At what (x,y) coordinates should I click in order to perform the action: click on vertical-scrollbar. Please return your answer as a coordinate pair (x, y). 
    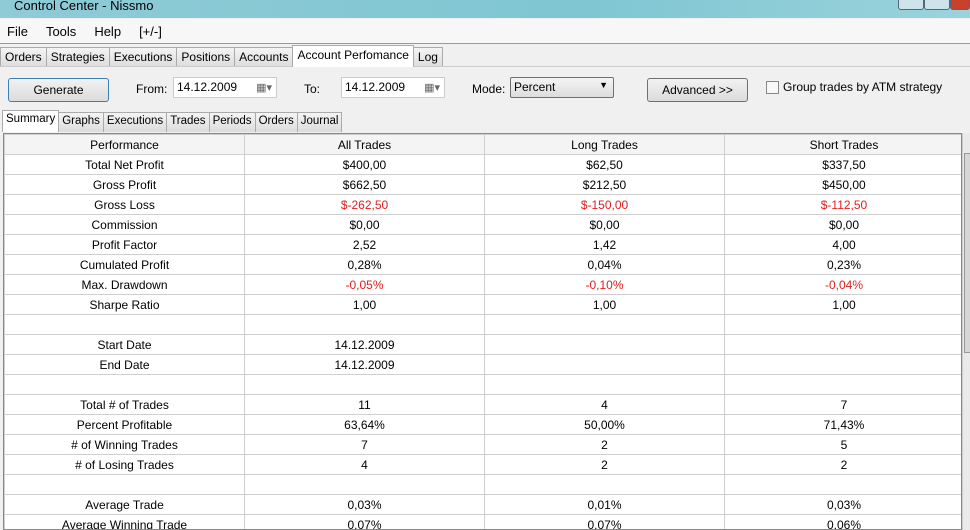
    Looking at the image, I should click on (966, 331).